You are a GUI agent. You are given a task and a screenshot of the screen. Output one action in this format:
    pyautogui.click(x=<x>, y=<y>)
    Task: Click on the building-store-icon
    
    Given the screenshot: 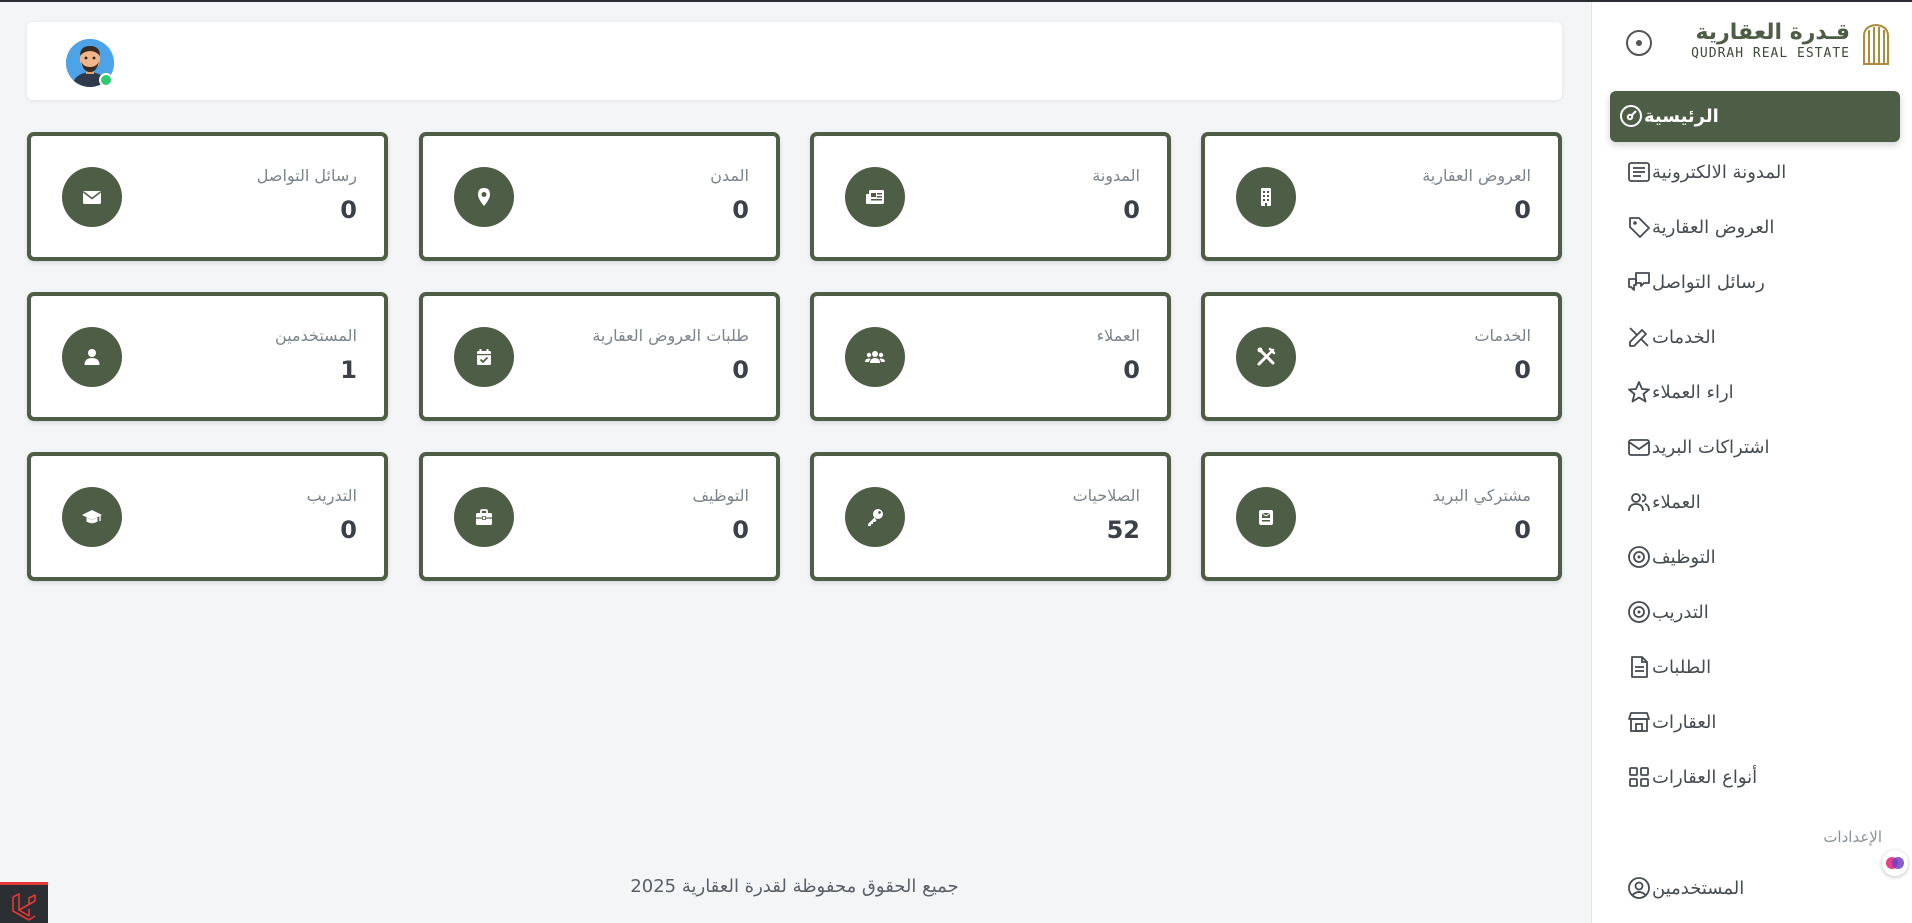 What is the action you would take?
    pyautogui.click(x=1639, y=722)
    